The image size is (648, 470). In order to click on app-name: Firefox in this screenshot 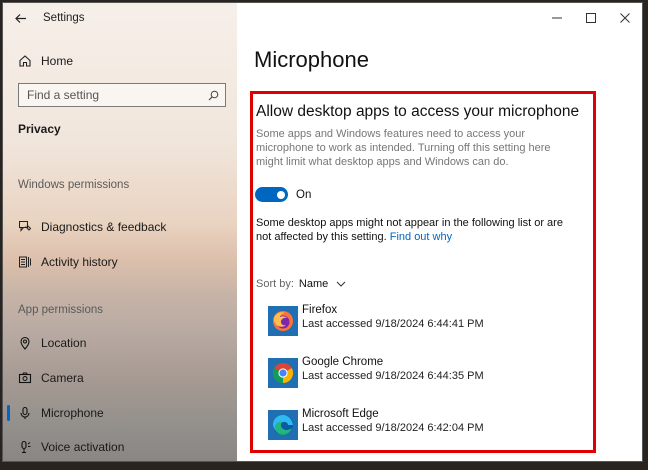, I will do `click(320, 310)`.